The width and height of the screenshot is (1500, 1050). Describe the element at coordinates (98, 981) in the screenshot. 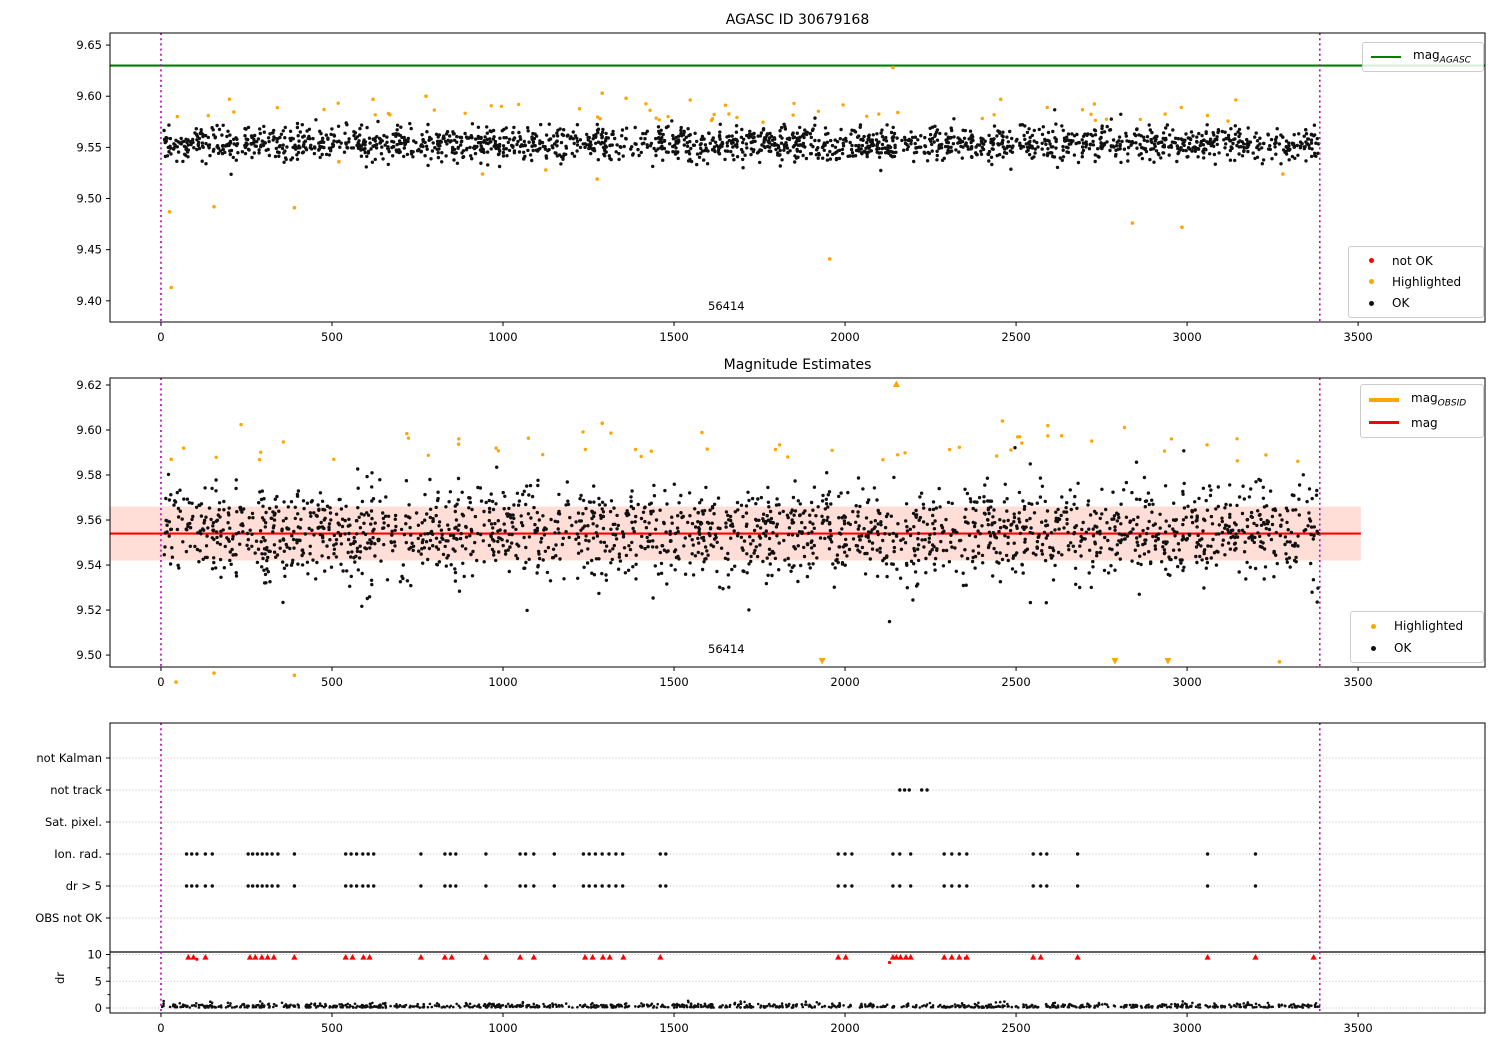

I see `dr-tick-label: 5` at that location.